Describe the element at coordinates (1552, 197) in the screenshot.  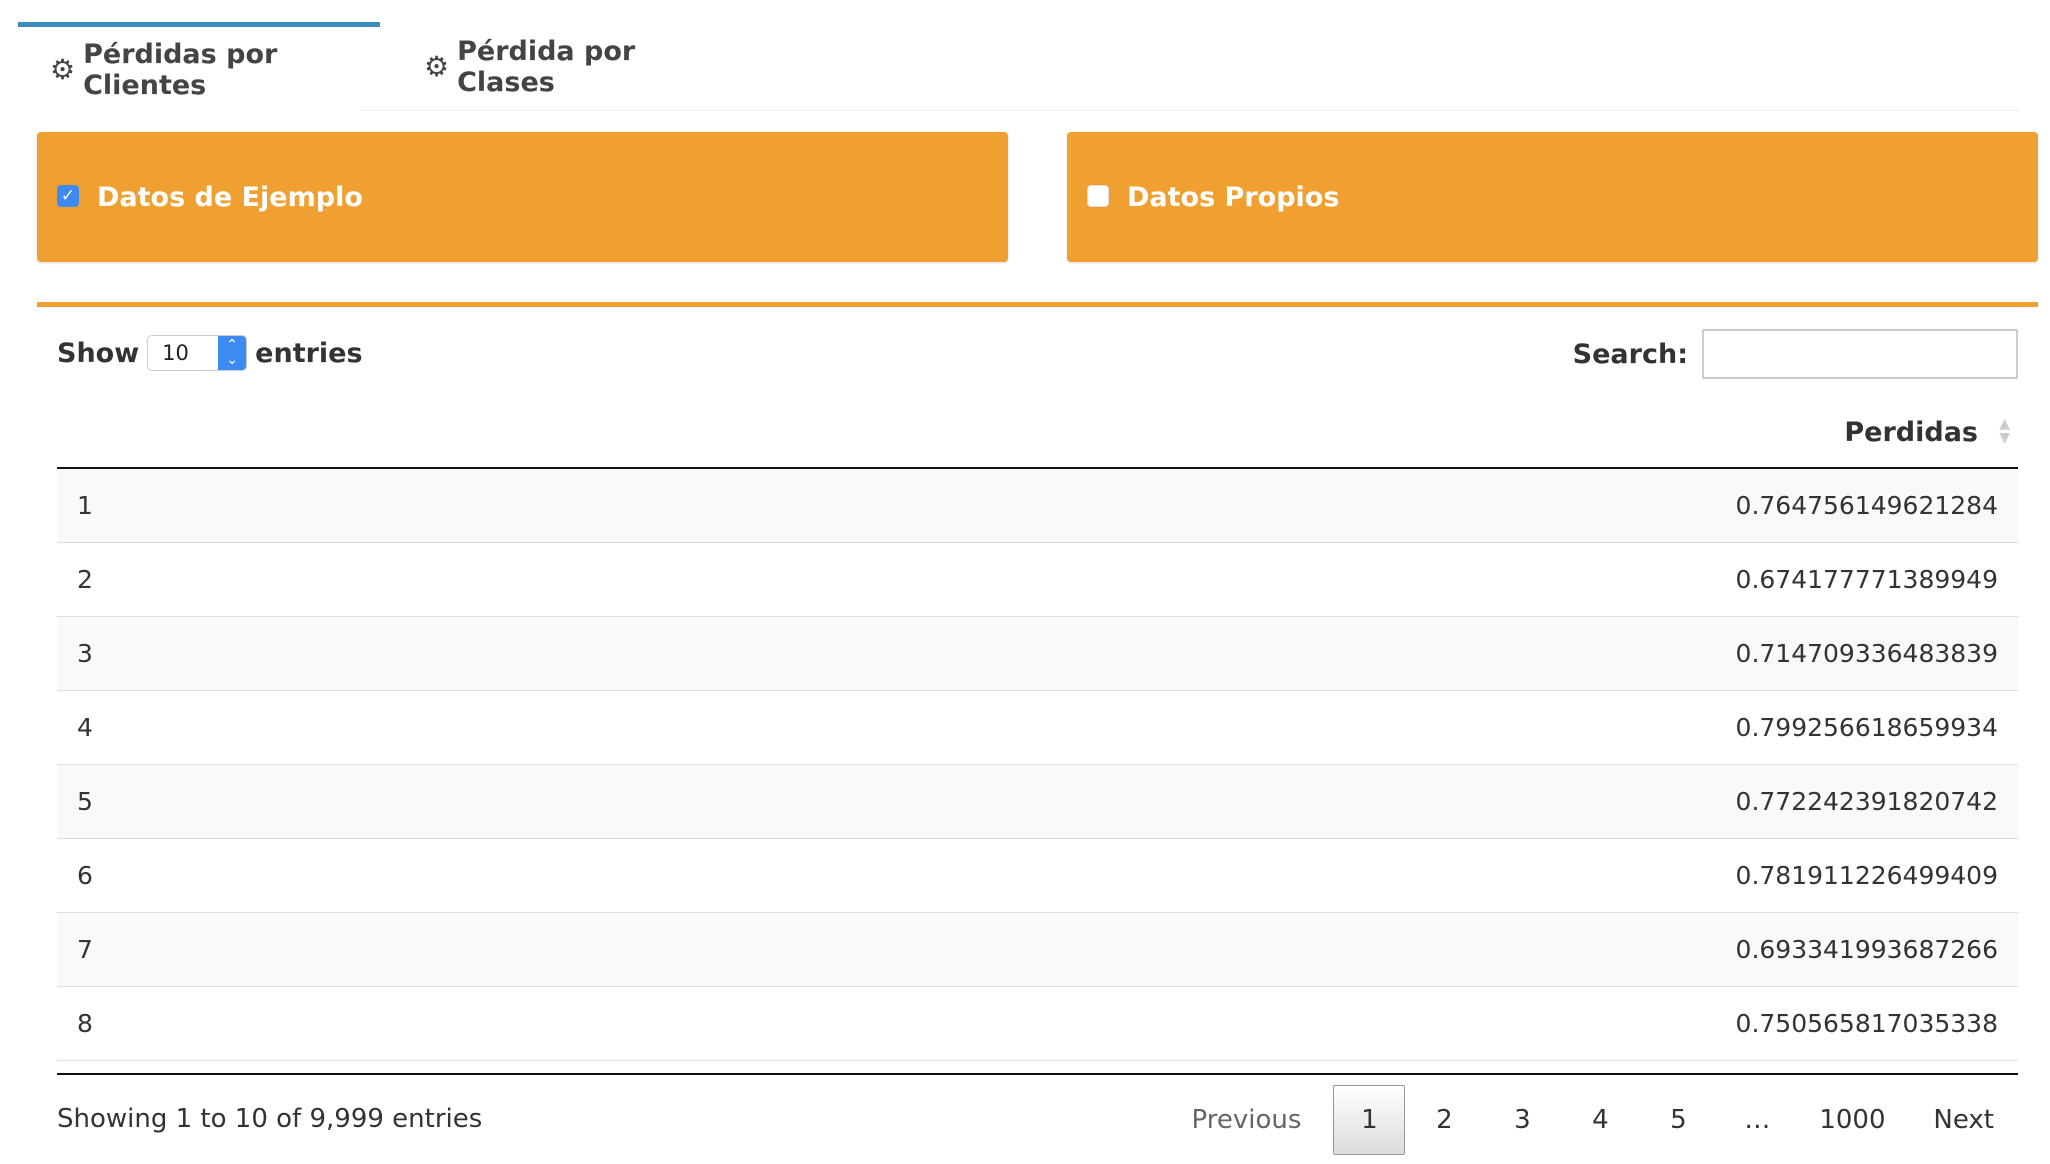
I see `own-data-box: Datos Propios` at that location.